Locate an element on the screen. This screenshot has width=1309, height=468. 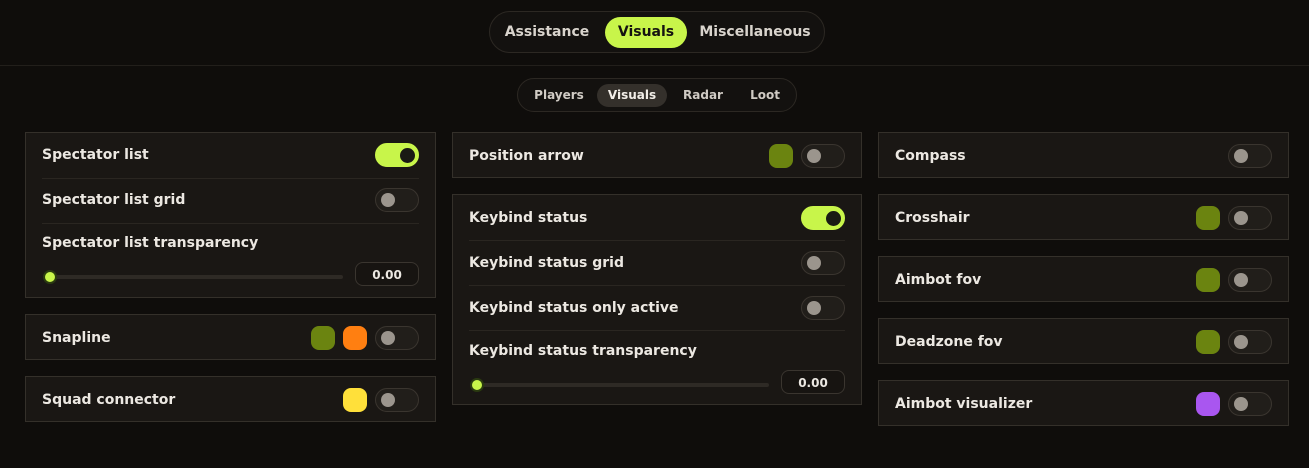
keybind-only-active-label: Keybind status only active is located at coordinates (574, 308).